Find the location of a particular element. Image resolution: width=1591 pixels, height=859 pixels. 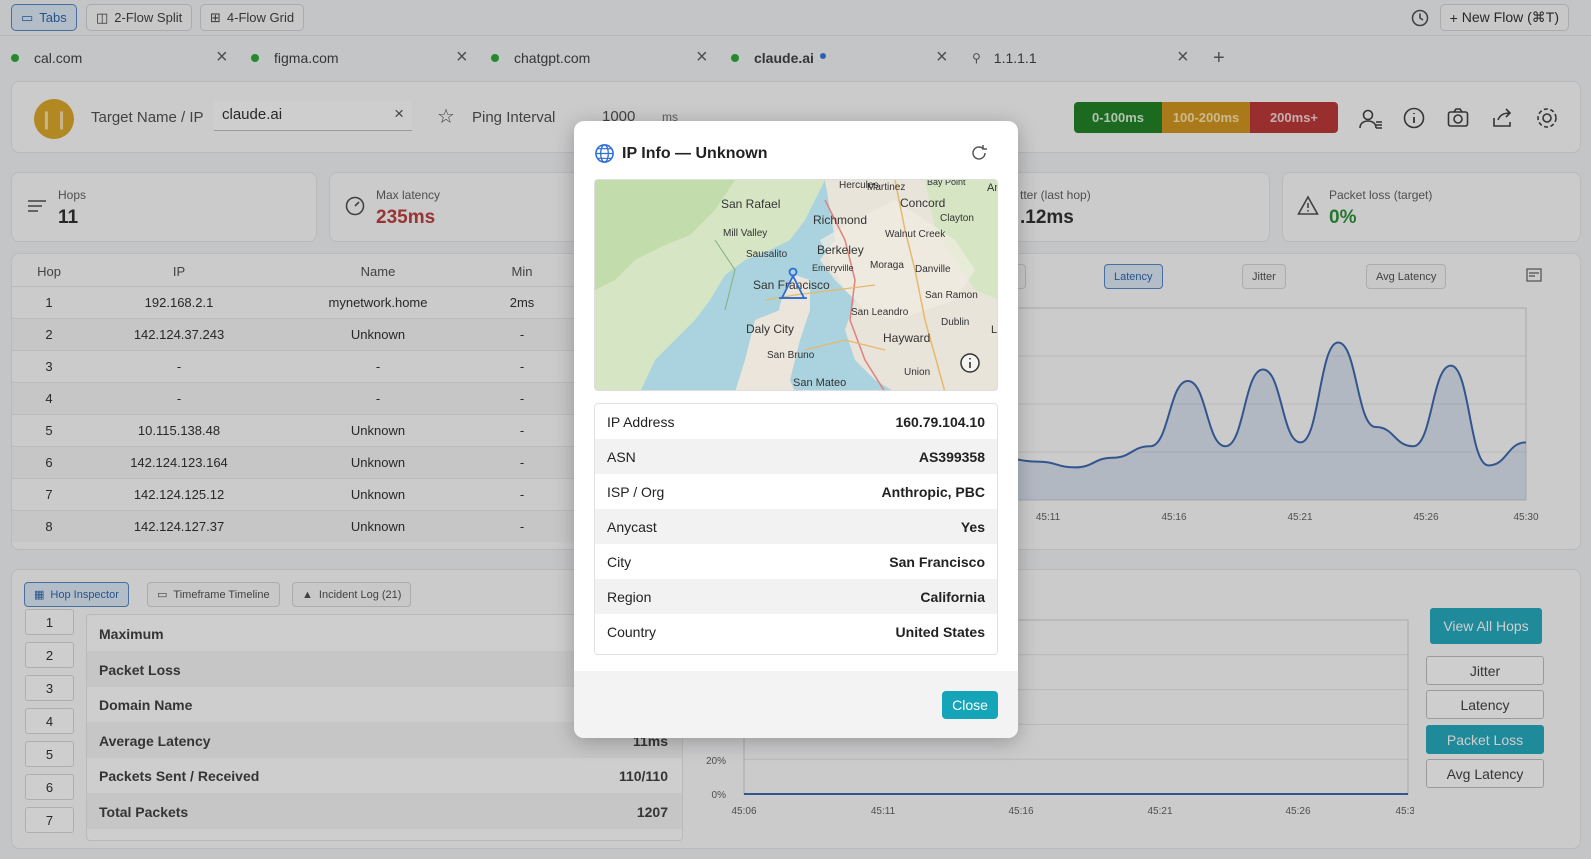

modal-title: IP Info — Unknown is located at coordinates (695, 153).